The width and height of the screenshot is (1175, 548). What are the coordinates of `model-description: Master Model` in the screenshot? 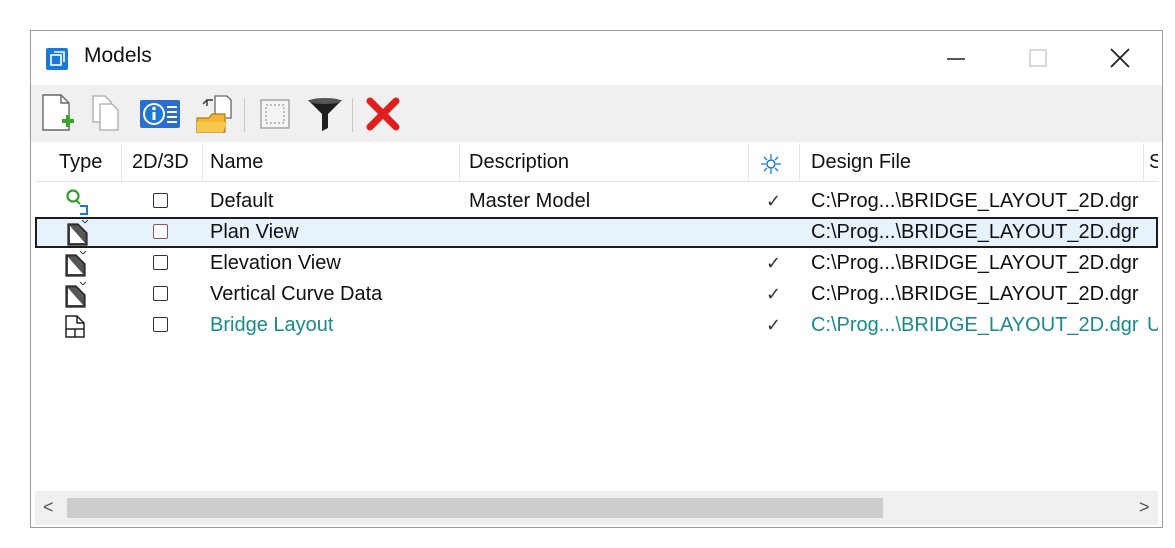 It's located at (530, 201).